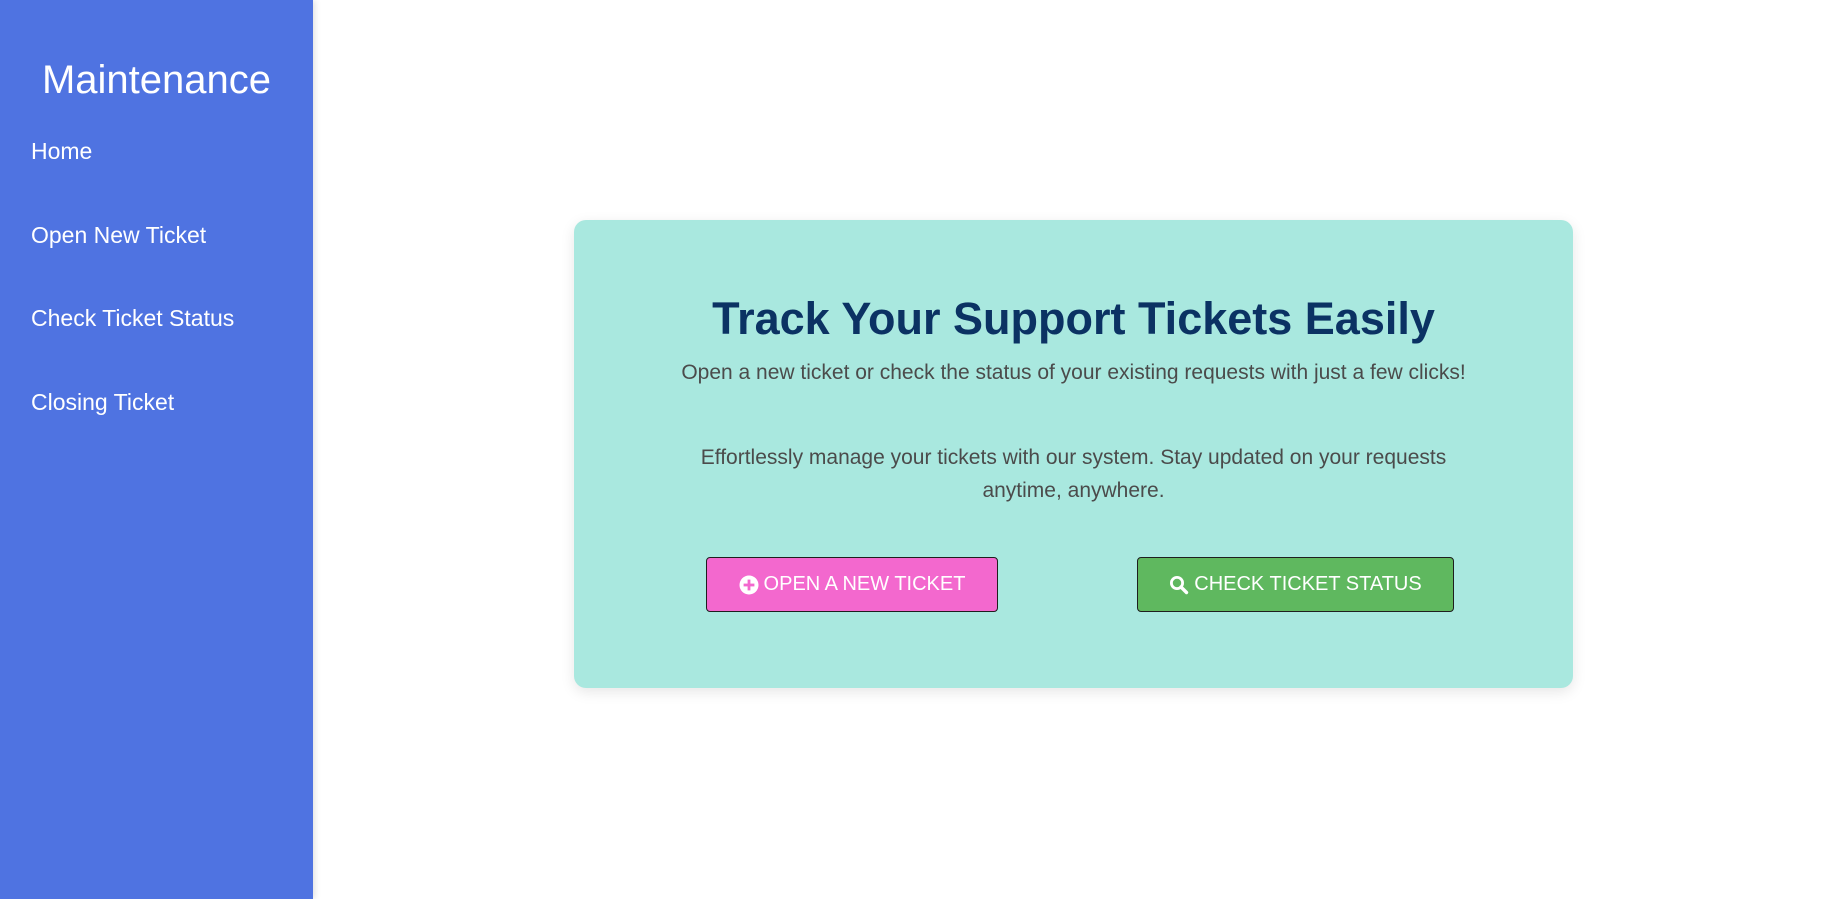 The width and height of the screenshot is (1836, 899). What do you see at coordinates (864, 584) in the screenshot?
I see `open-new-ticket-label: OPEN A NEW TICKET` at bounding box center [864, 584].